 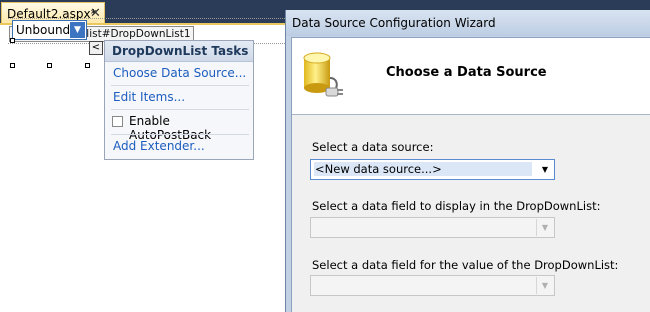 What do you see at coordinates (87, 65) in the screenshot?
I see `resize-handle-se` at bounding box center [87, 65].